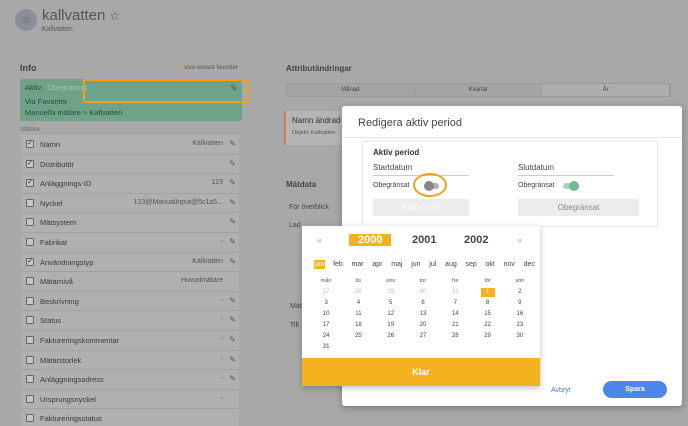 This screenshot has height=426, width=688. What do you see at coordinates (423, 315) in the screenshot?
I see `day-cell: 13` at bounding box center [423, 315].